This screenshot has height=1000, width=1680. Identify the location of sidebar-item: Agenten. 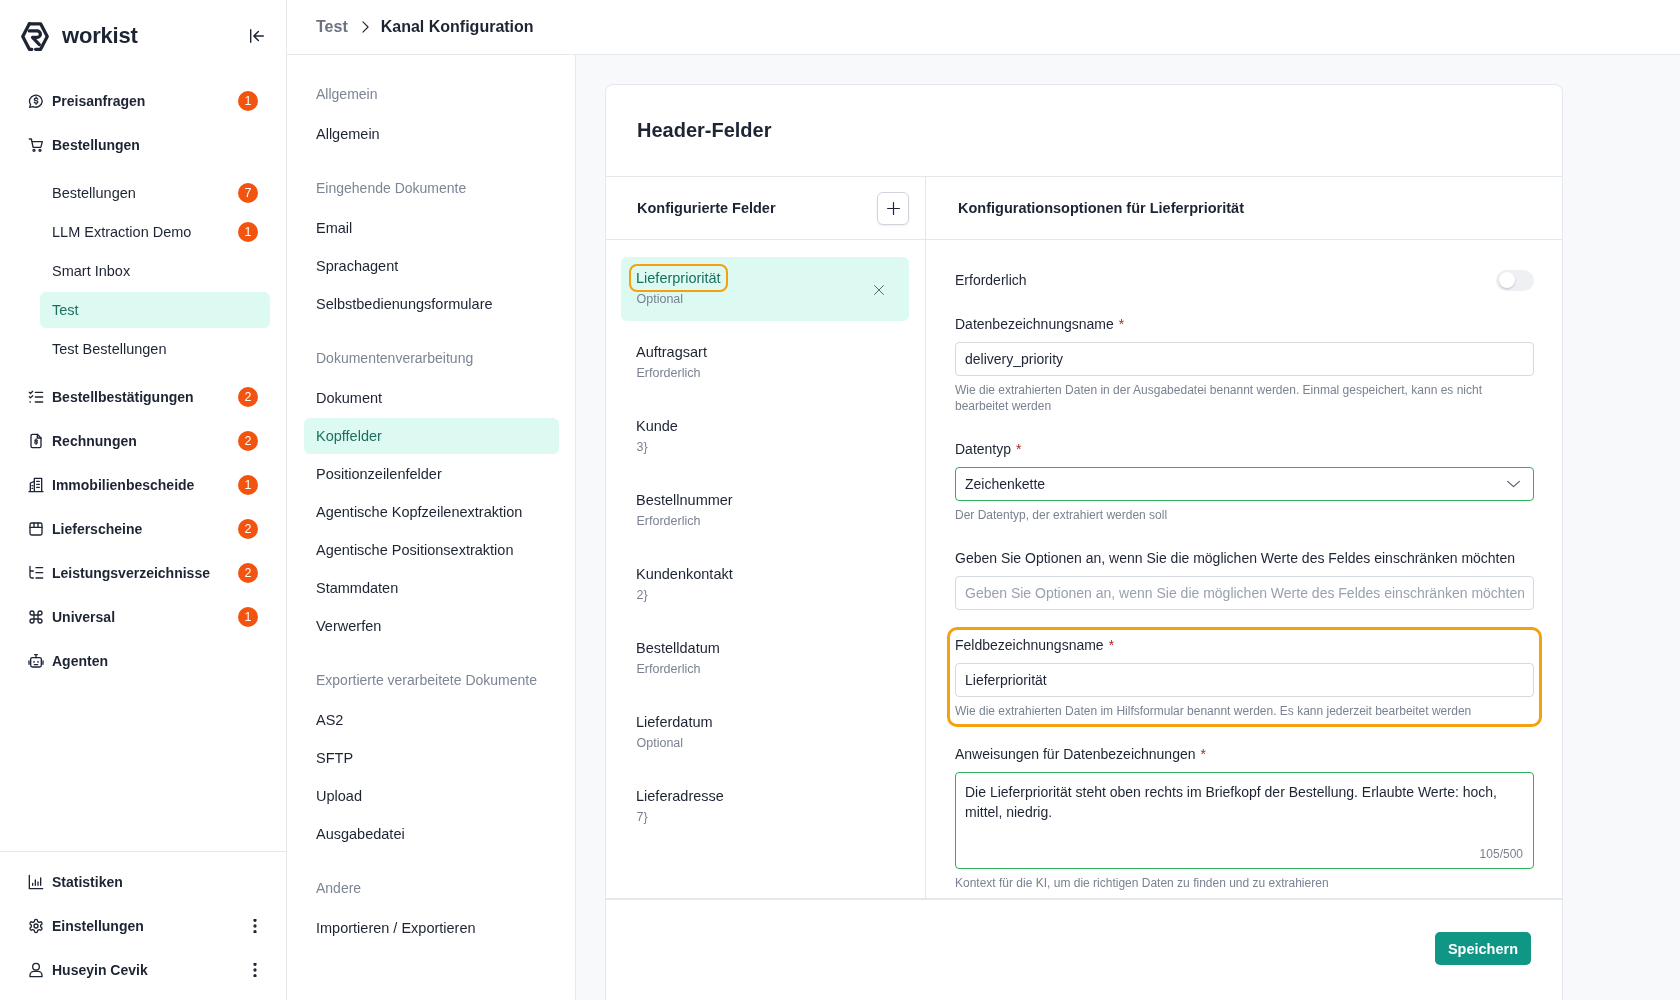
(147, 661).